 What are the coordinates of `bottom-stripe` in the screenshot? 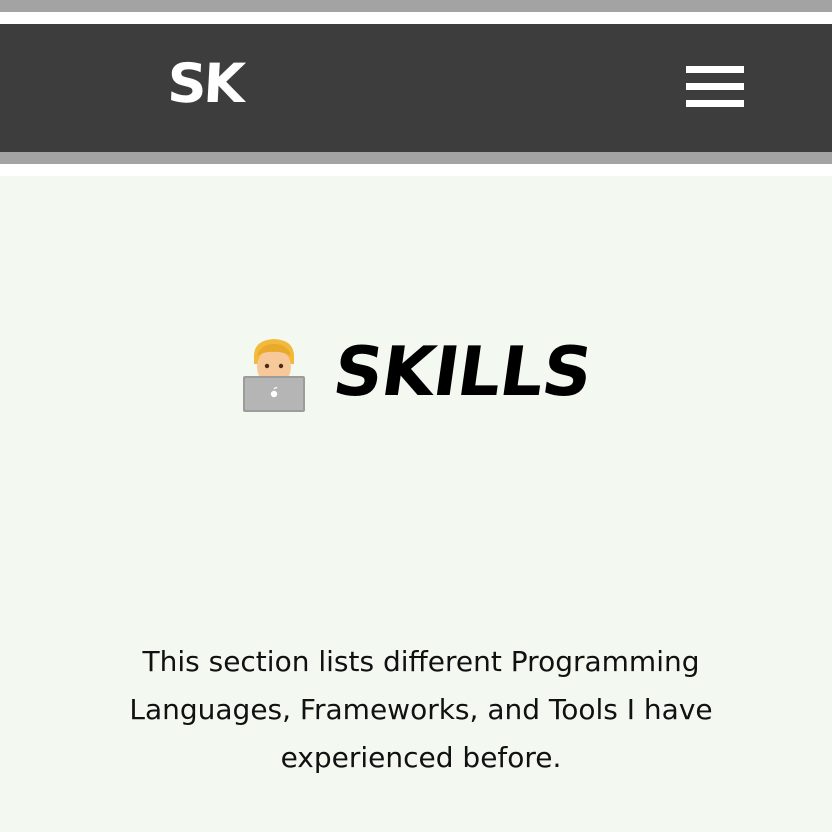 It's located at (416, 158).